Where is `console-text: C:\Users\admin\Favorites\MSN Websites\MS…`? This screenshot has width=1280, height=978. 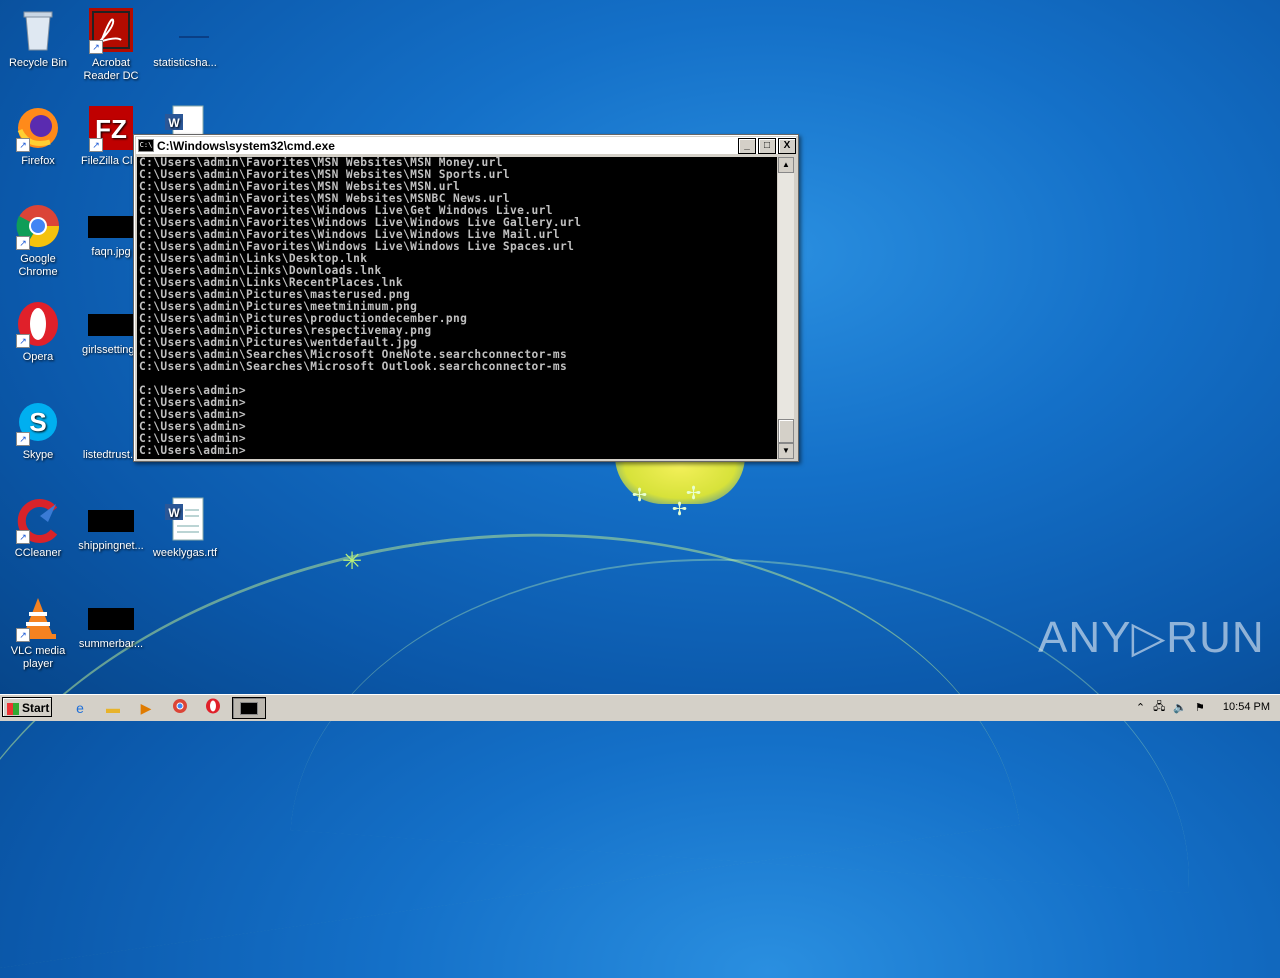 console-text: C:\Users\admin\Favorites\MSN Websites\MS… is located at coordinates (360, 307).